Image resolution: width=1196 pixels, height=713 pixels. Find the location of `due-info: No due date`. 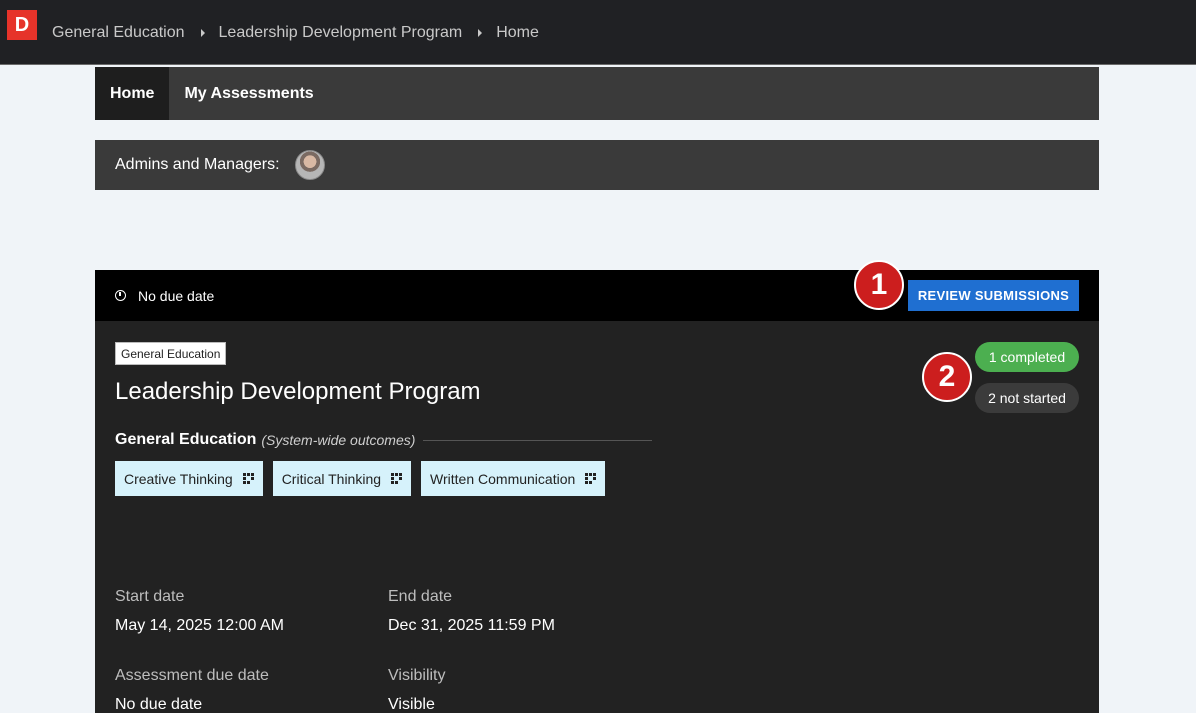

due-info: No due date is located at coordinates (164, 295).